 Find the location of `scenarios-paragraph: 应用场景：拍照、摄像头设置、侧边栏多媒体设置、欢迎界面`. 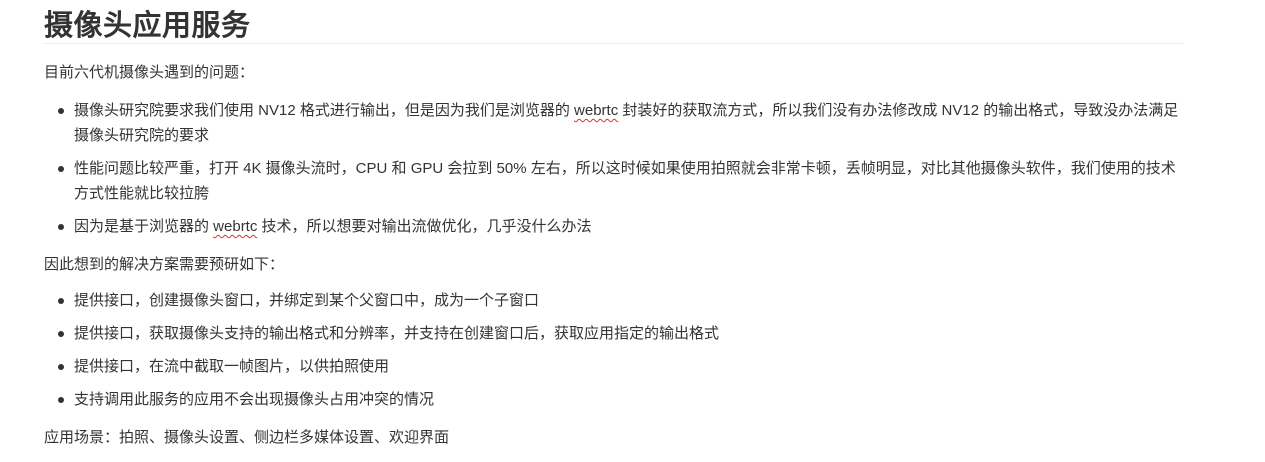

scenarios-paragraph: 应用场景：拍照、摄像头设置、侧边栏多媒体设置、欢迎界面 is located at coordinates (247, 437).